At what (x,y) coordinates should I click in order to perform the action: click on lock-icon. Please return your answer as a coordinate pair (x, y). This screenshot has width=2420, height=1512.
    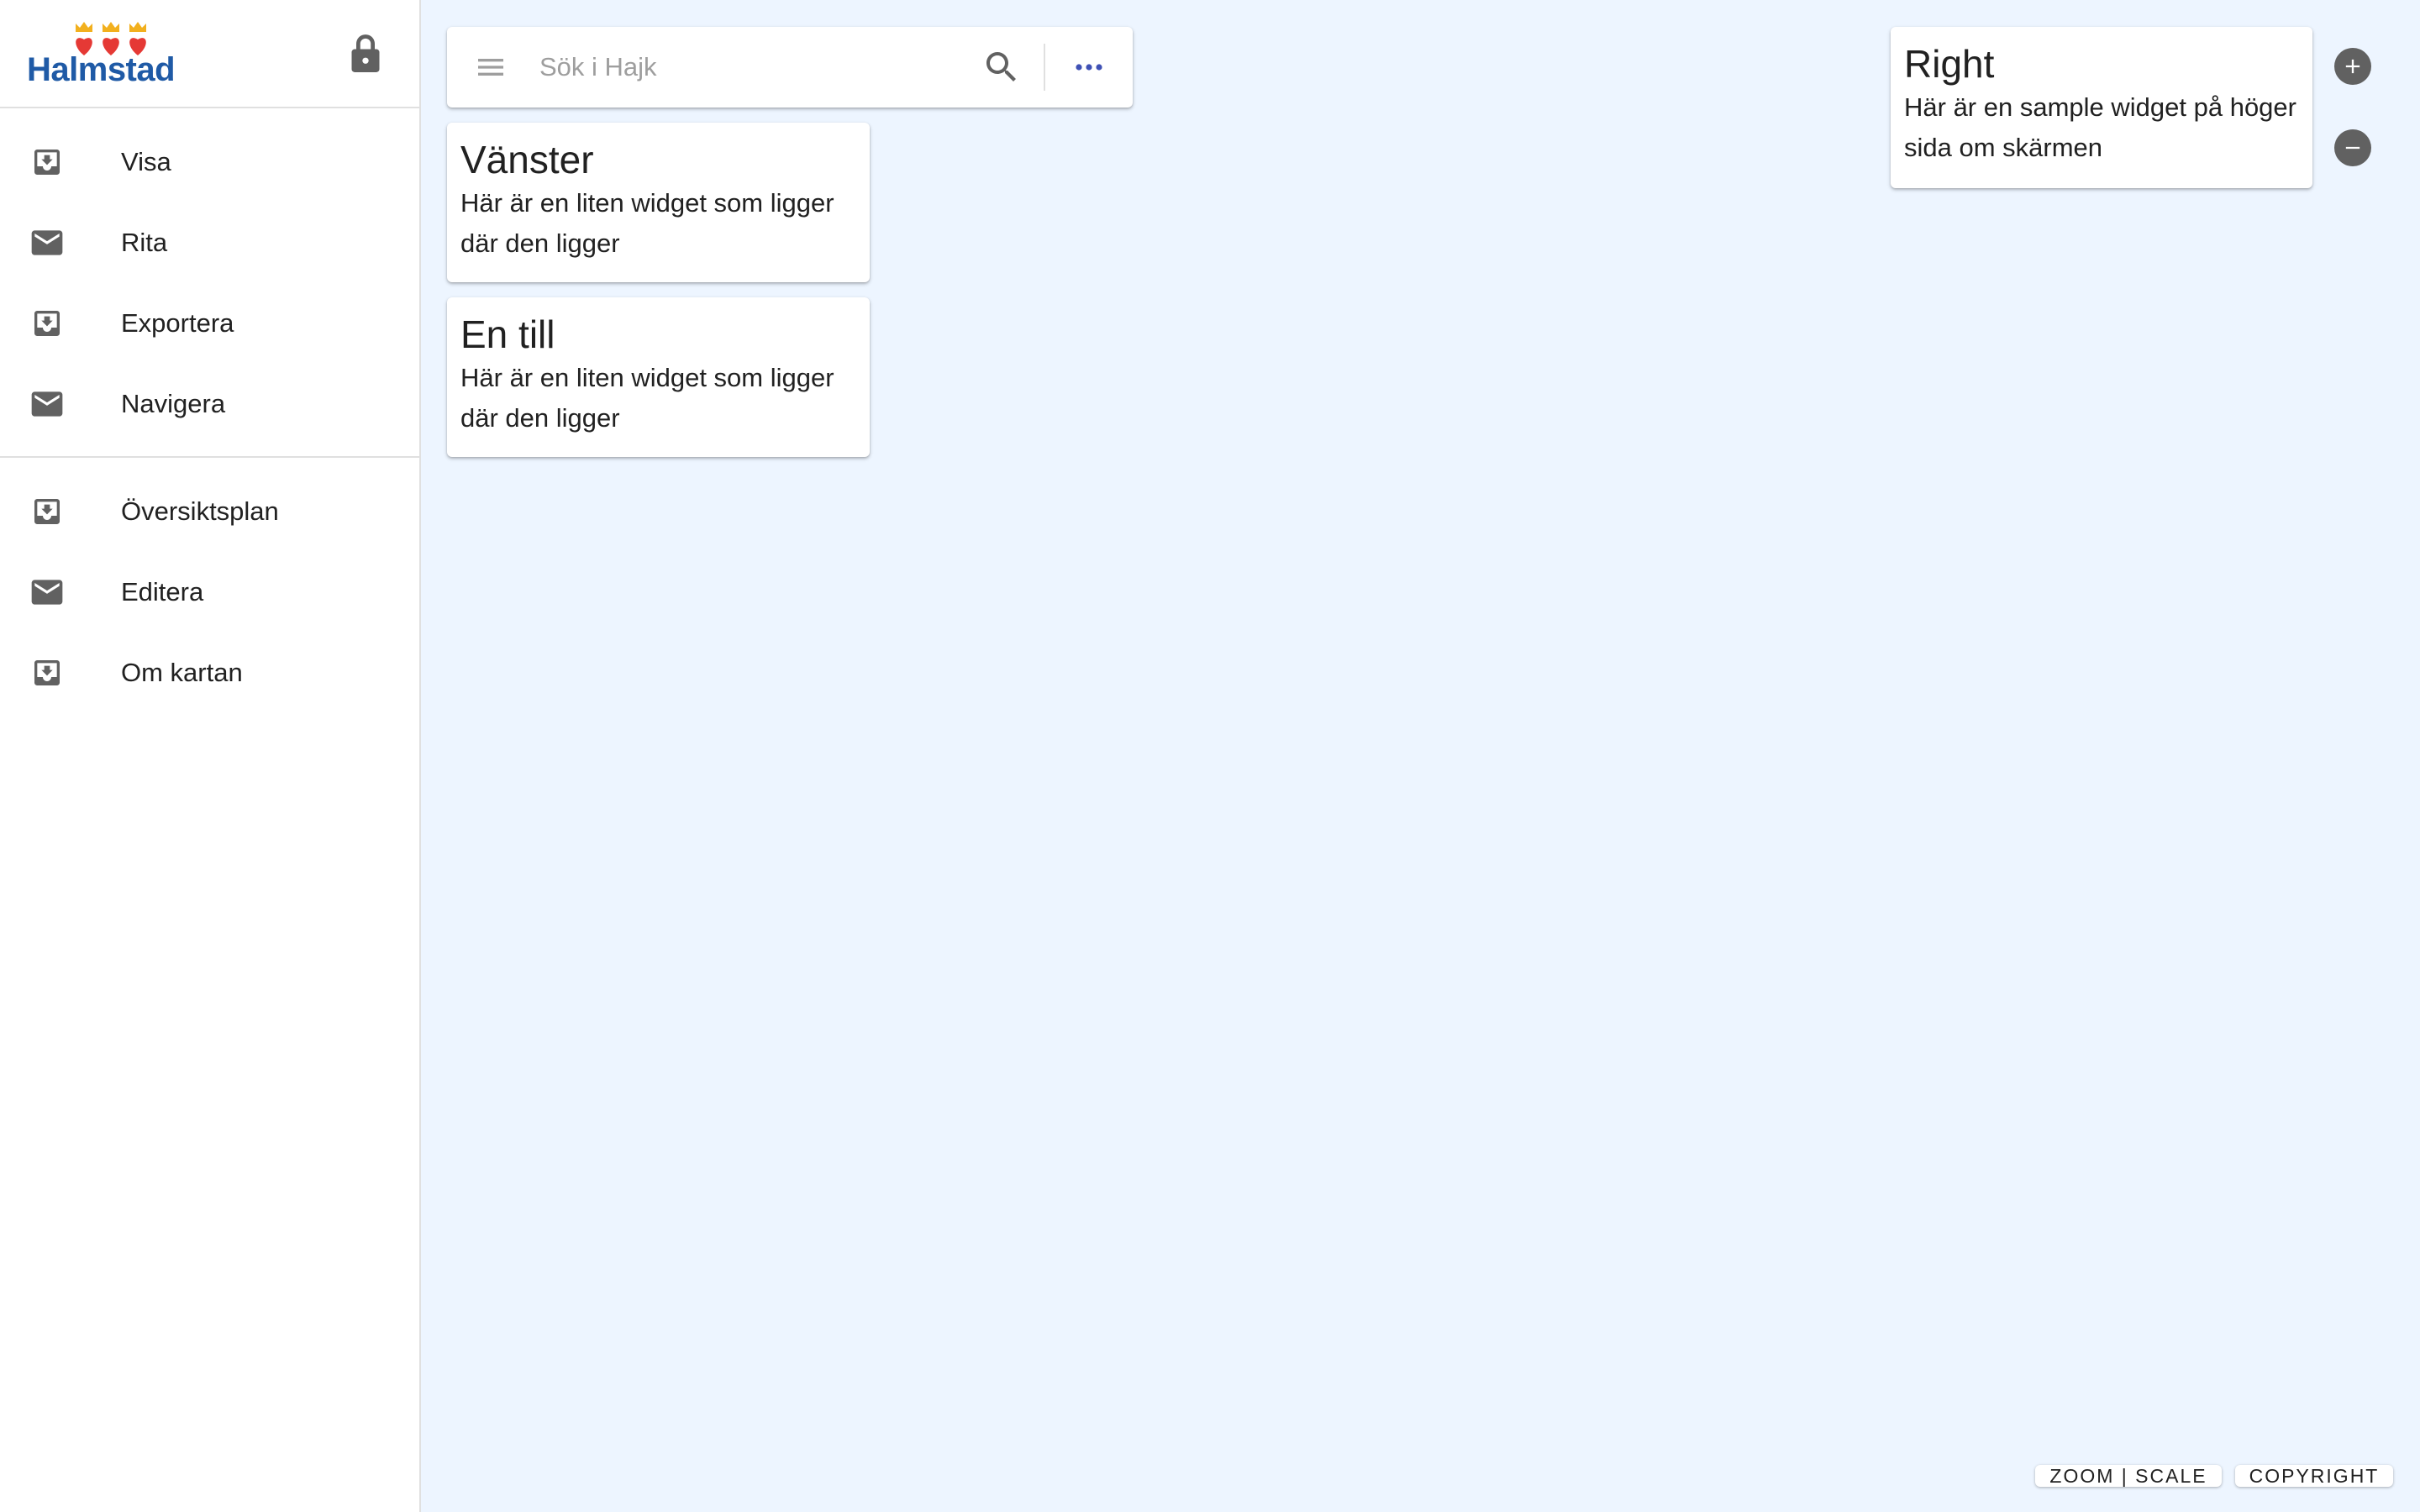
    Looking at the image, I should click on (366, 54).